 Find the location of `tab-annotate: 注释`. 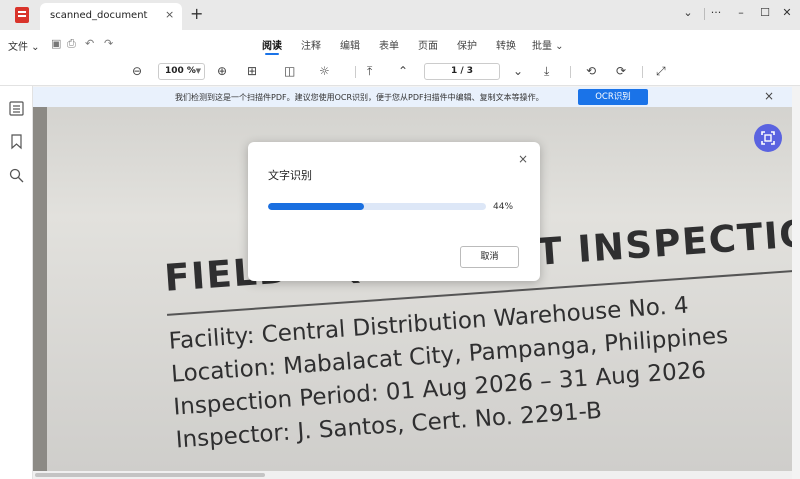

tab-annotate: 注释 is located at coordinates (311, 44).